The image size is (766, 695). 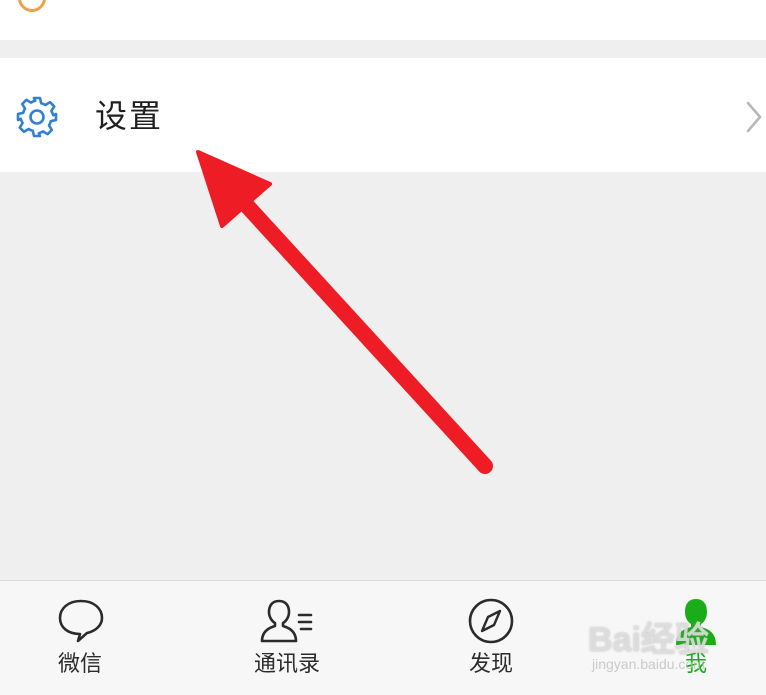 I want to click on chat-bubble-icon, so click(x=81, y=621).